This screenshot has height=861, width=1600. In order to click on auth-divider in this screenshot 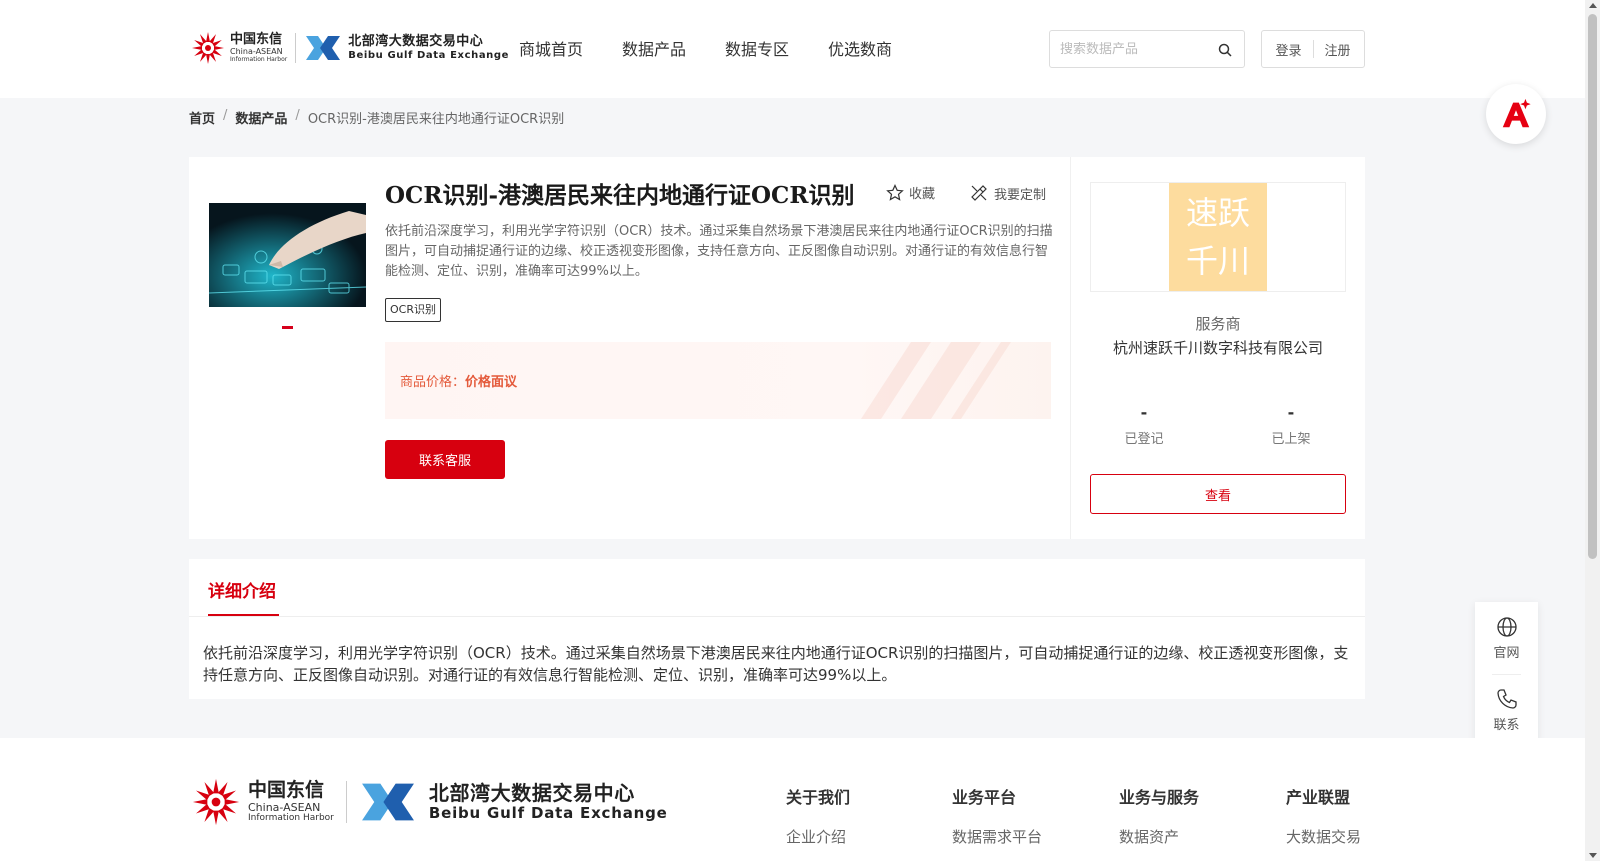, I will do `click(1313, 49)`.